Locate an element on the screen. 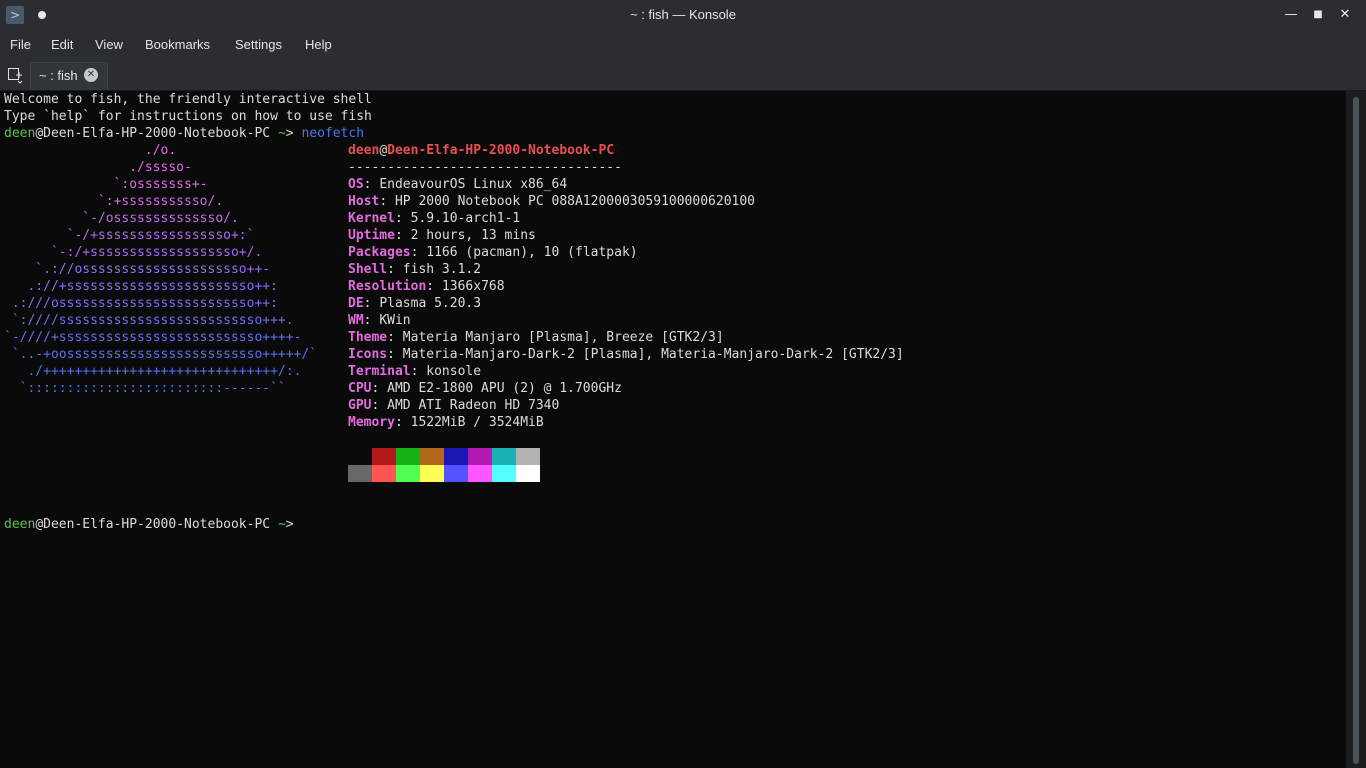 The image size is (1366, 768). info-field: CPU: AMD E2-1800 APU (2) @ 1.700GHz is located at coordinates (485, 388).